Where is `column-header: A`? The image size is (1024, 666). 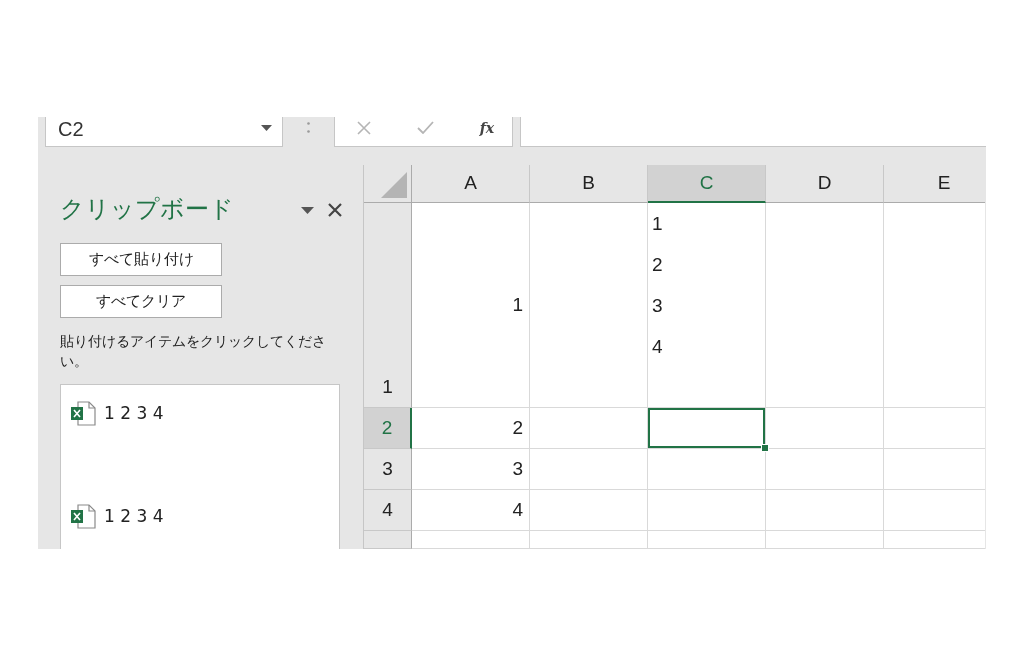
column-header: A is located at coordinates (471, 184).